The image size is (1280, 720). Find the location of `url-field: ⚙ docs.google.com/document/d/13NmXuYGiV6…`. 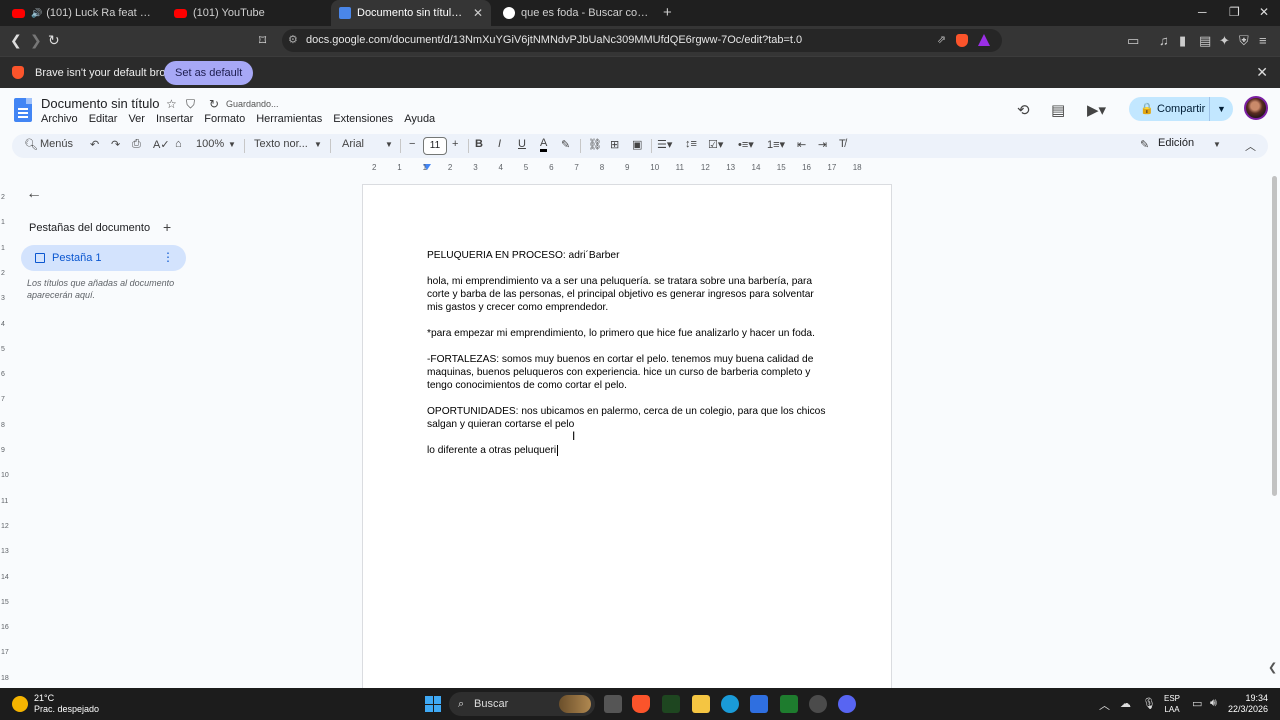

url-field: ⚙ docs.google.com/document/d/13NmXuYGiV6… is located at coordinates (642, 40).